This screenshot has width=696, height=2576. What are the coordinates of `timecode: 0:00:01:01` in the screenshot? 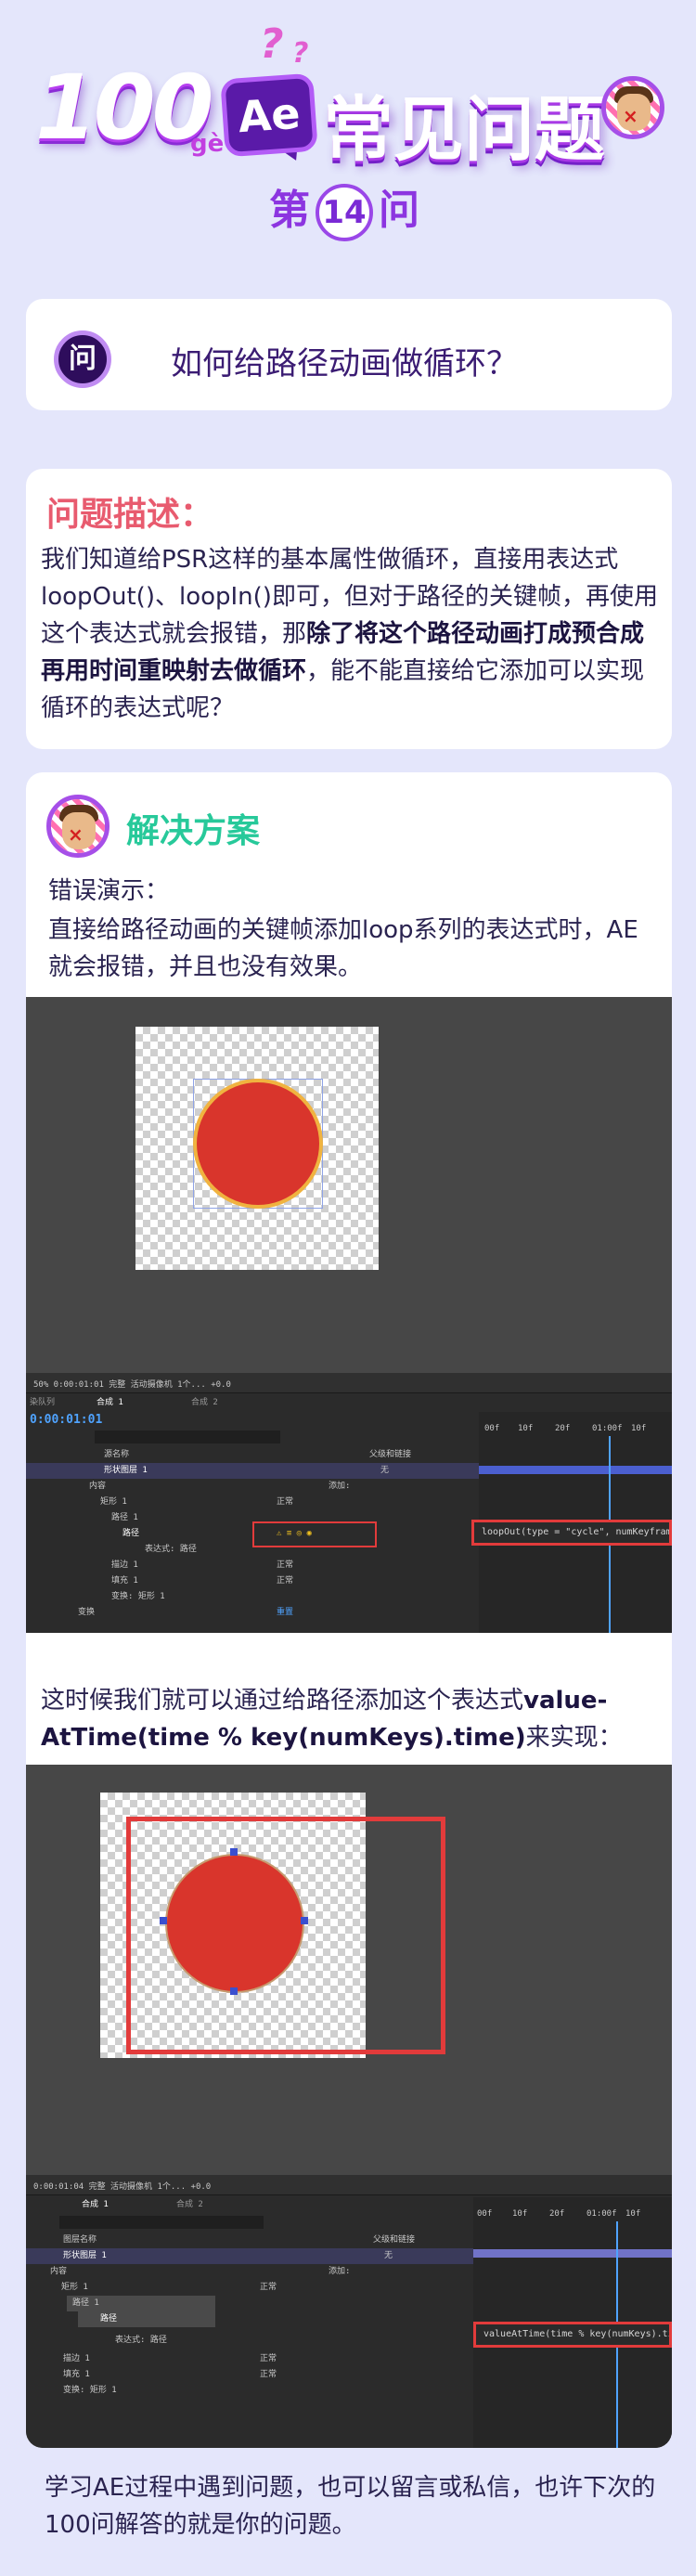 It's located at (66, 1420).